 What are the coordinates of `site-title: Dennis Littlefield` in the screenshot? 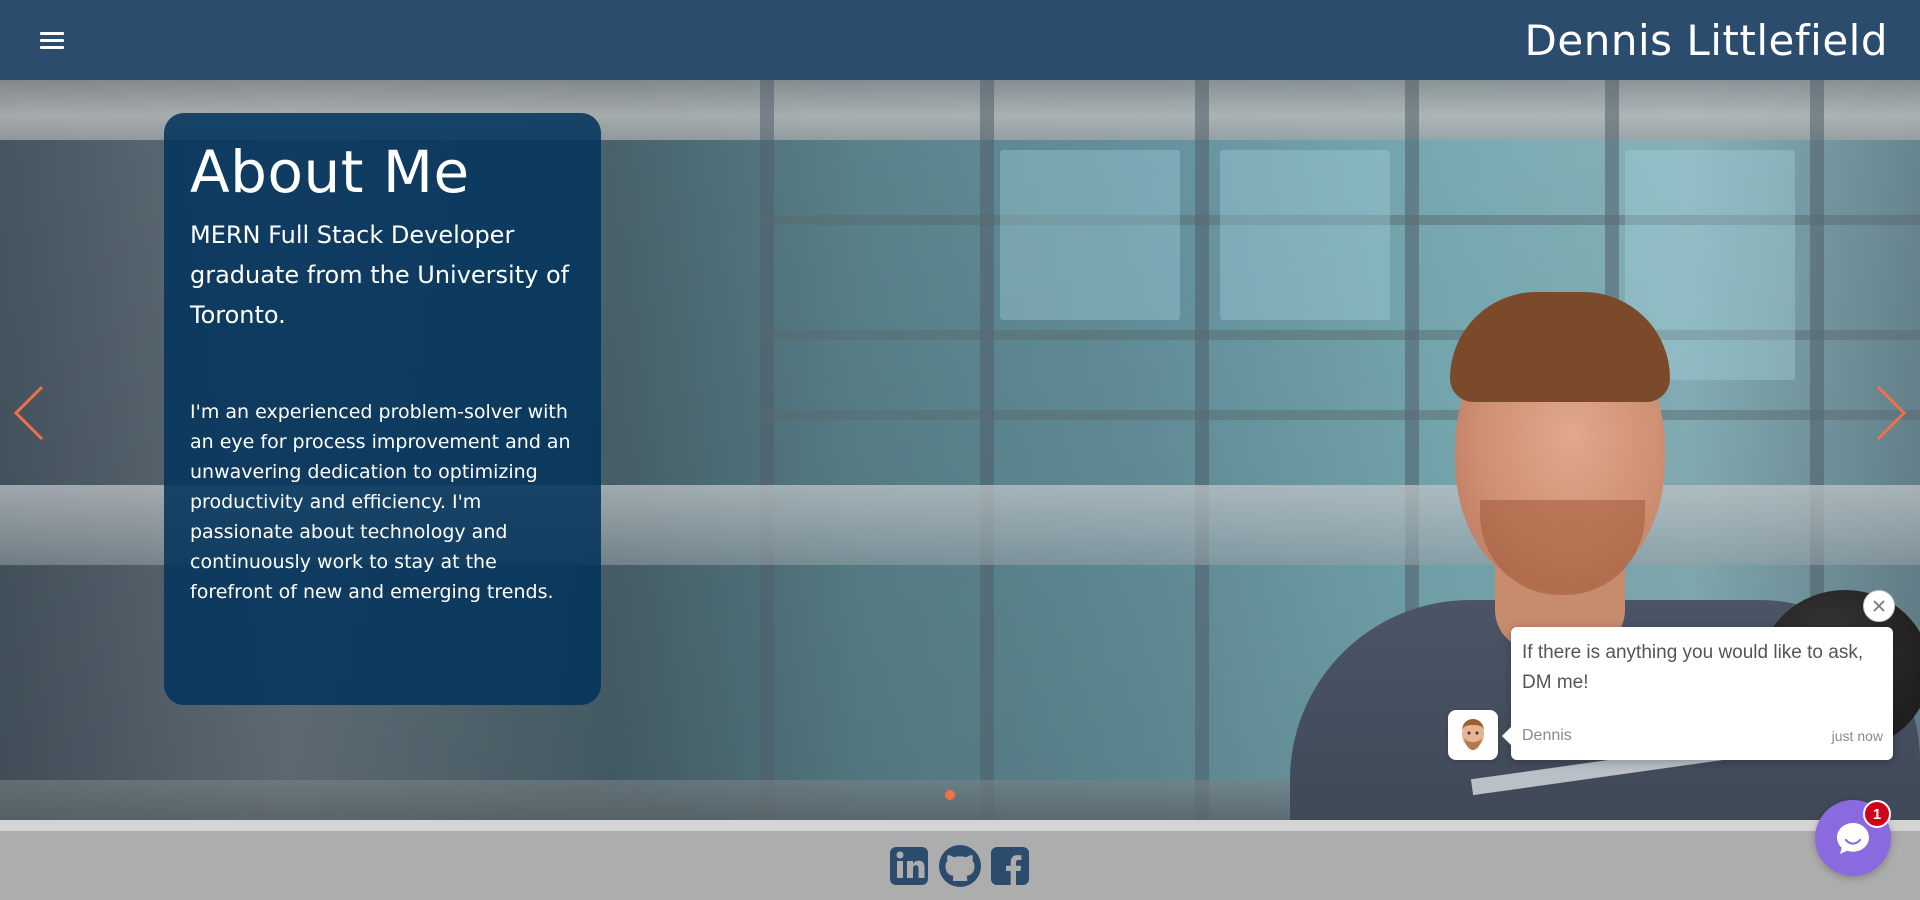 It's located at (1706, 40).